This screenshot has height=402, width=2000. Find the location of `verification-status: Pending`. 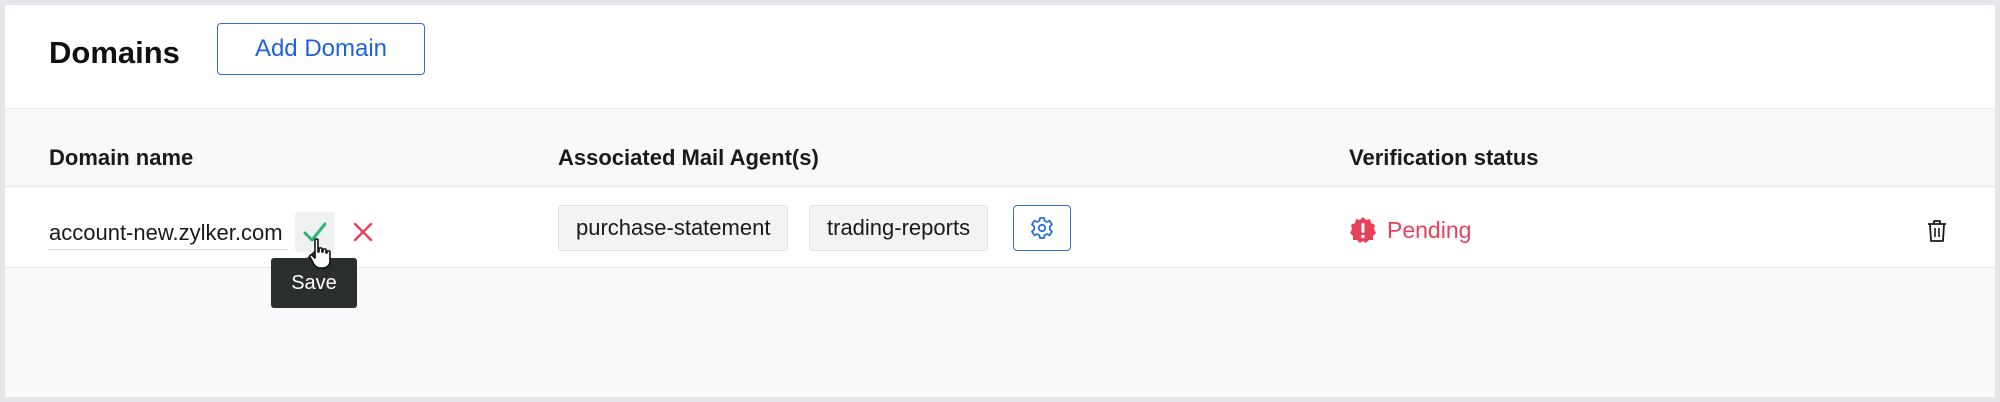

verification-status: Pending is located at coordinates (1410, 230).